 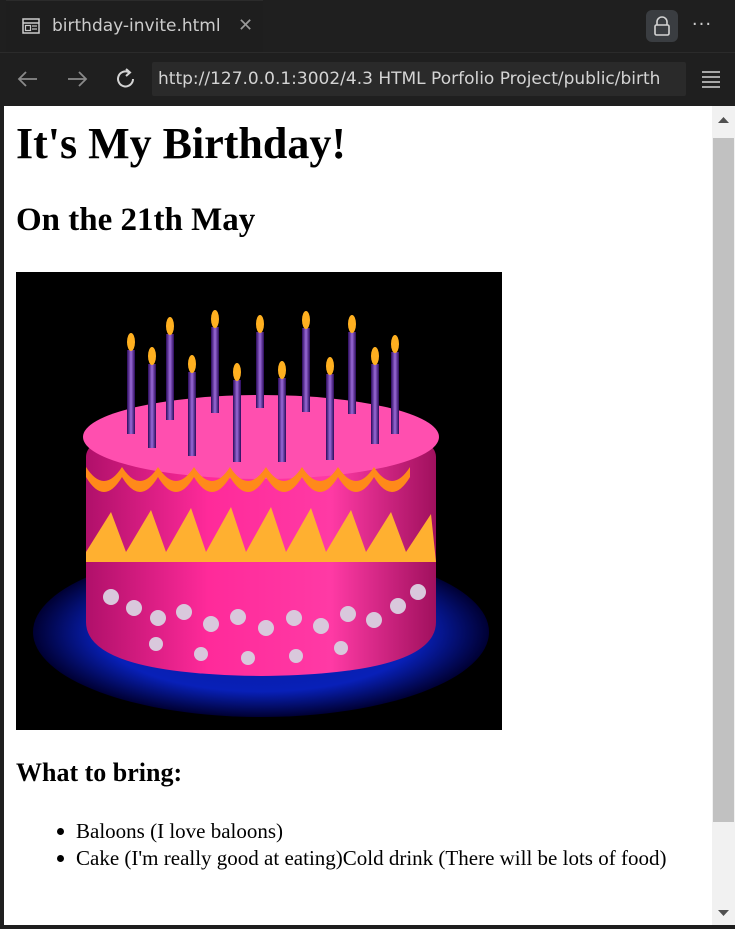 I want to click on hamburger-menu-icon, so click(x=711, y=79).